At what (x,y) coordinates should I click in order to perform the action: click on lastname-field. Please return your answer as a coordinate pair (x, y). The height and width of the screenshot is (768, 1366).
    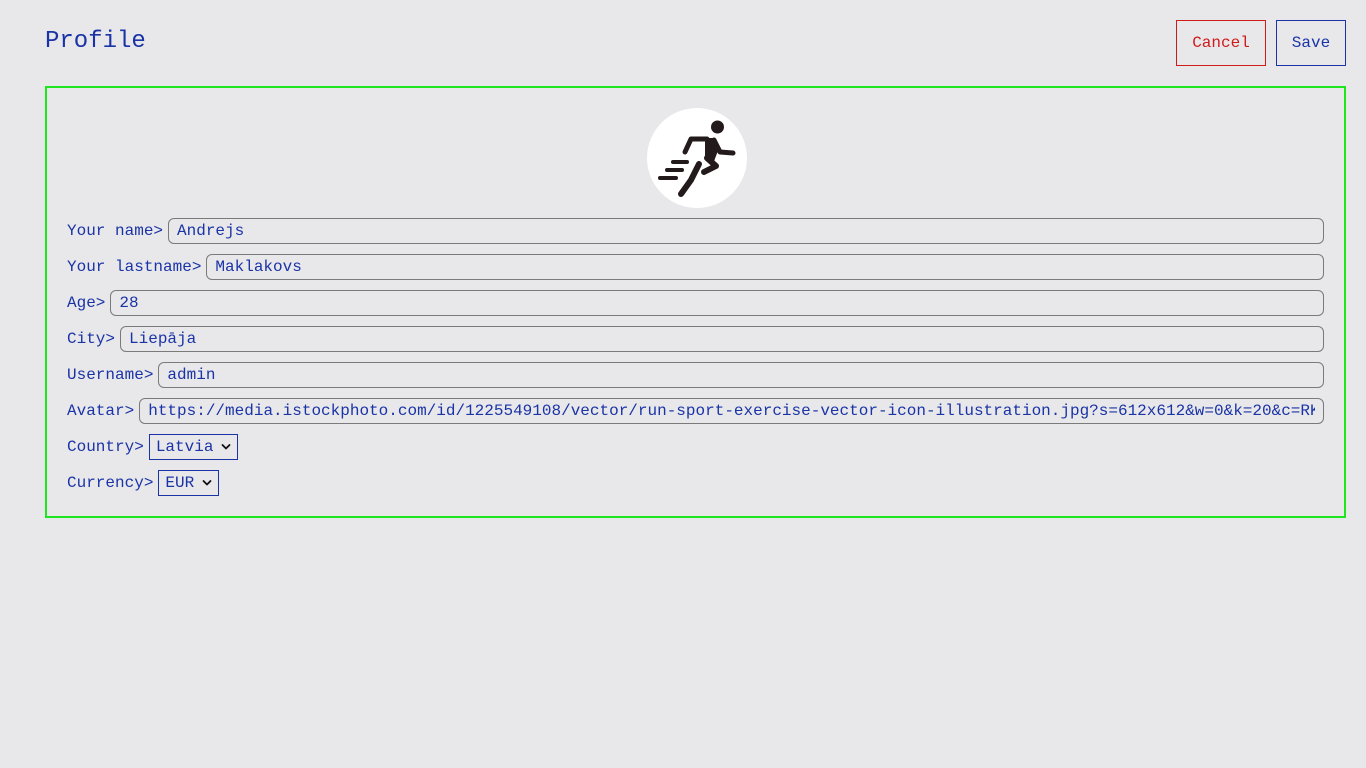
    Looking at the image, I should click on (765, 267).